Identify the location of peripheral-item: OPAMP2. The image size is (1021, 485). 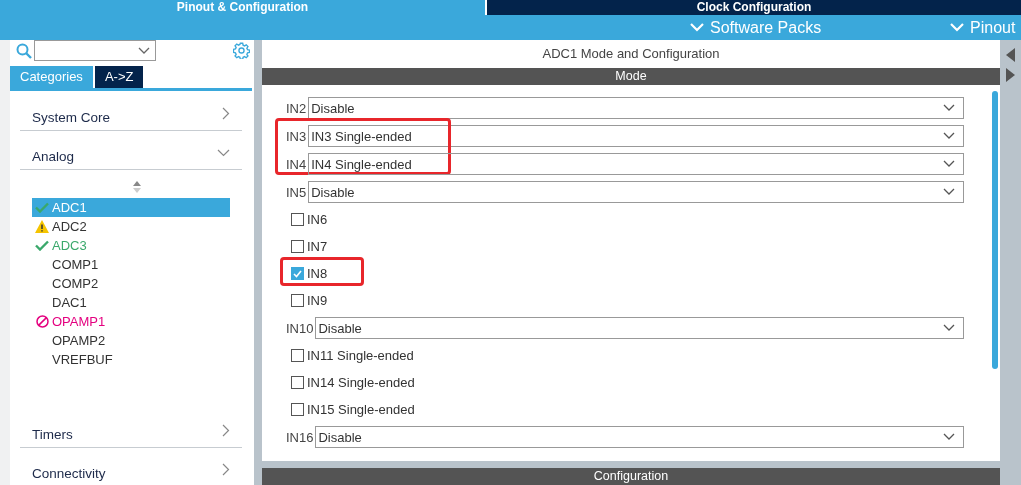
(131, 340).